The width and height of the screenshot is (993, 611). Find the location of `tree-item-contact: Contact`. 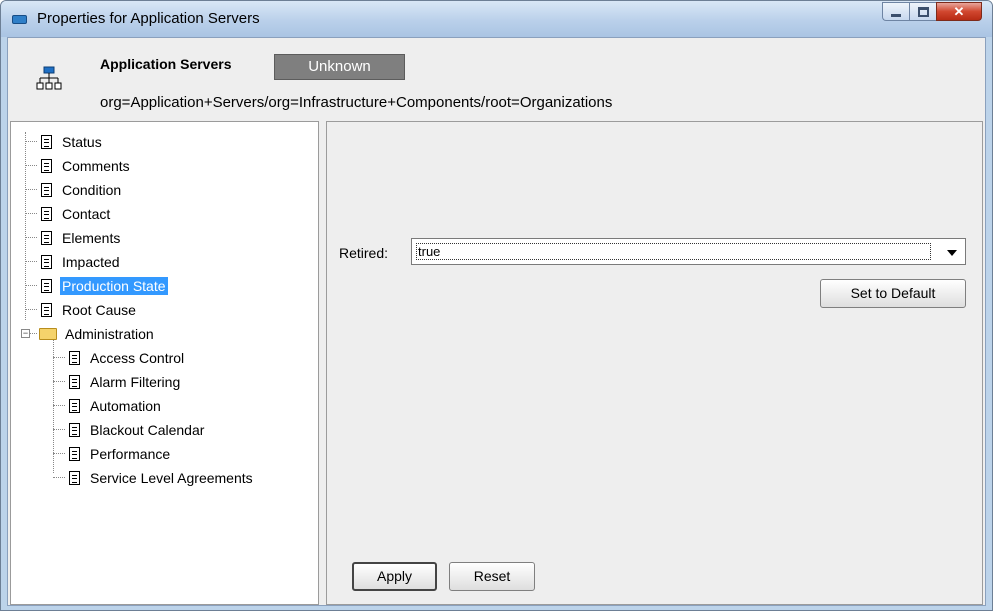

tree-item-contact: Contact is located at coordinates (76, 213).